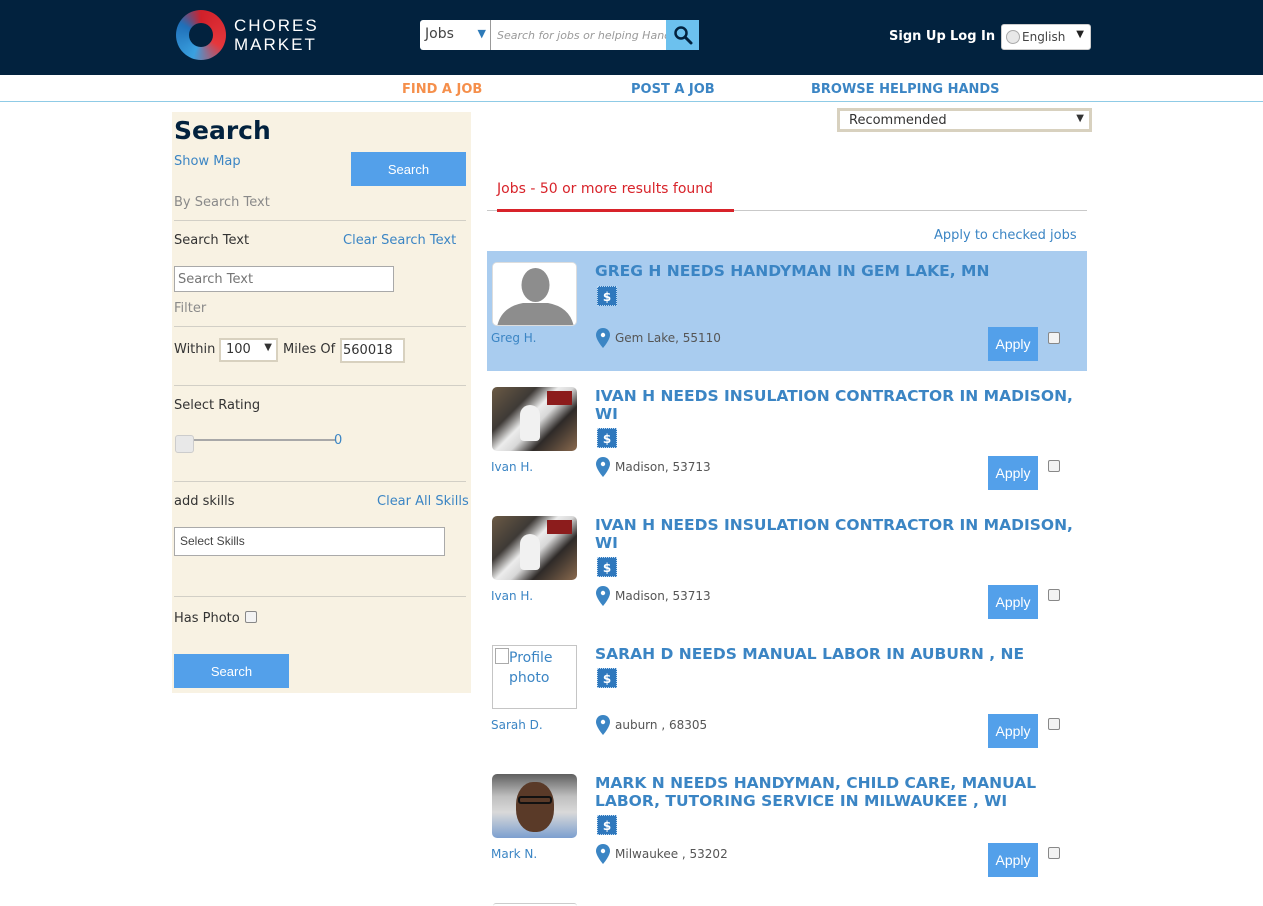  Describe the element at coordinates (368, 350) in the screenshot. I see `zip-code-value: 560018` at that location.